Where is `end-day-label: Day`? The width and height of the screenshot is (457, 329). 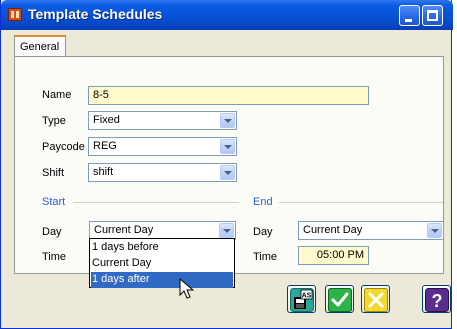 end-day-label: Day is located at coordinates (263, 232).